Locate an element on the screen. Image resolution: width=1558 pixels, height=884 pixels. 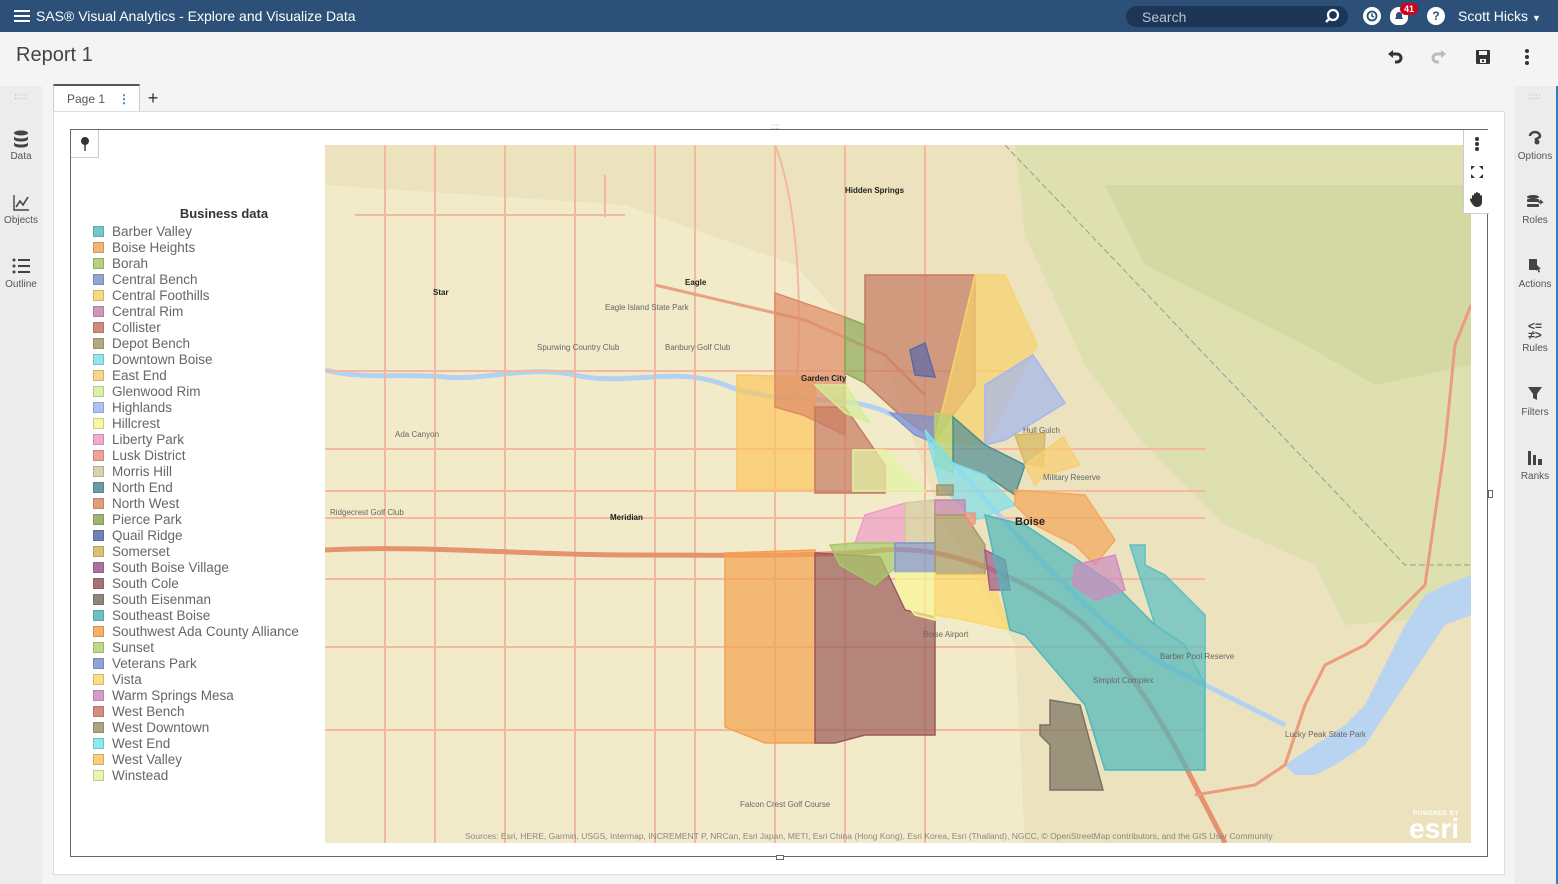
legend-item: Hillcrest is located at coordinates (204, 423).